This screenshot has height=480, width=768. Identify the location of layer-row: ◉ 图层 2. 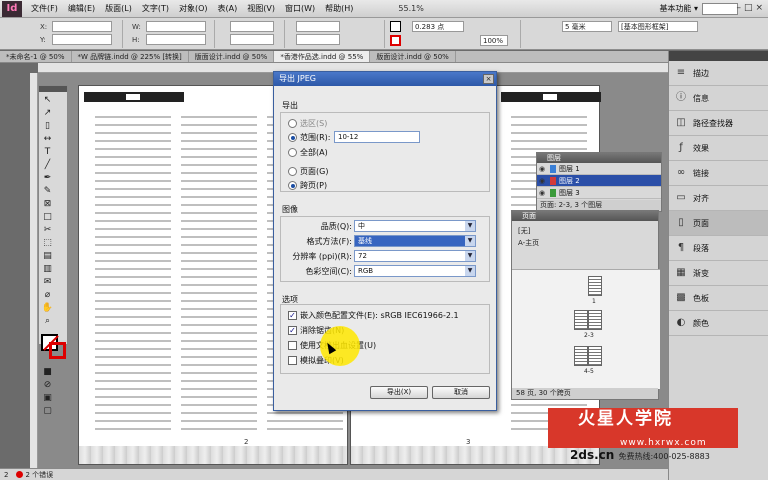
(599, 181).